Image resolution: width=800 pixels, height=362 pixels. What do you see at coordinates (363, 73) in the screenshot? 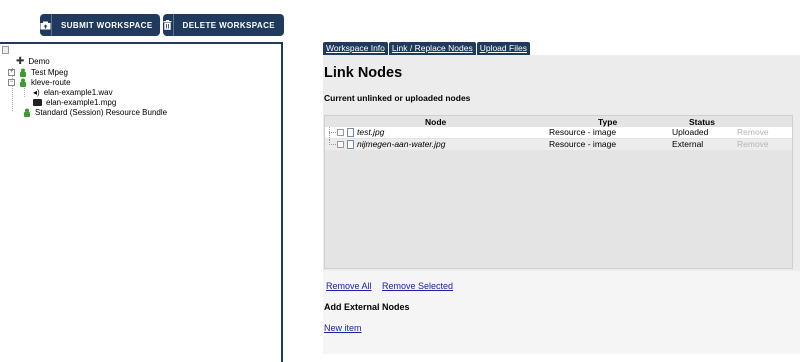
I see `page-title: Link Nodes` at bounding box center [363, 73].